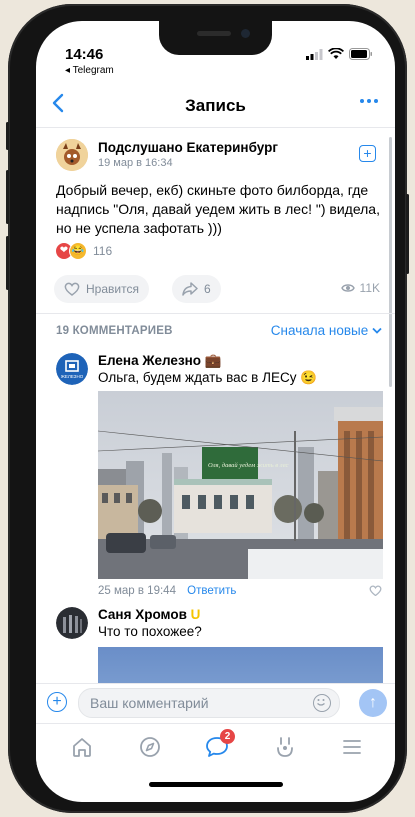  I want to click on views-count: 11K, so click(369, 288).